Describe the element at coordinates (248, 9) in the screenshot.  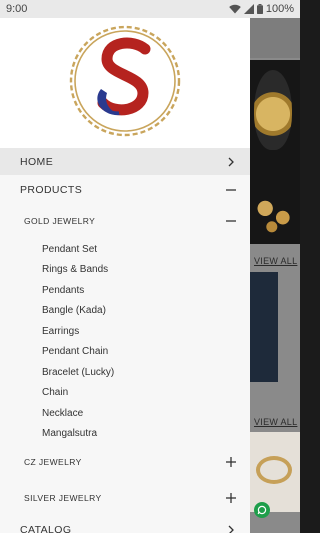
I see `signal-icon` at that location.